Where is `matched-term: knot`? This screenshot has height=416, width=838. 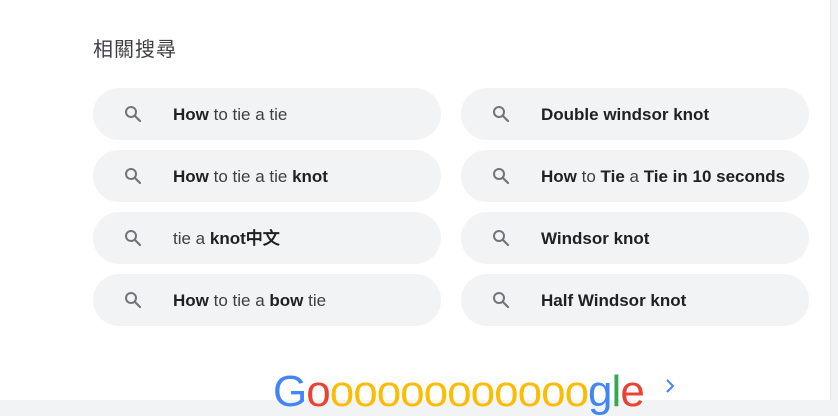
matched-term: knot is located at coordinates (310, 176).